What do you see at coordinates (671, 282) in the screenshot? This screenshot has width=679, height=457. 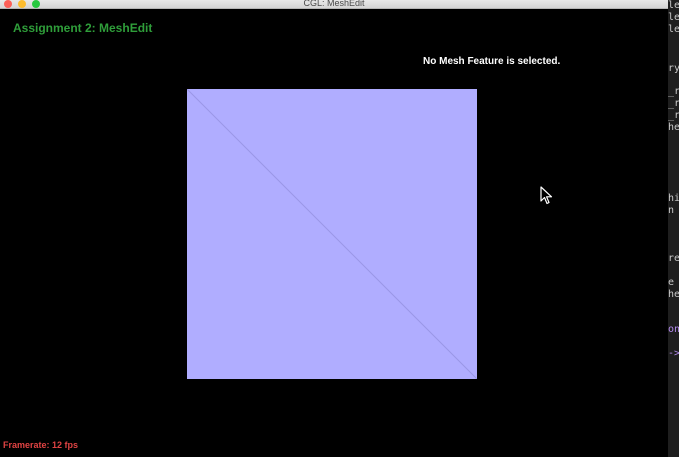 I see `code-fragment: e` at bounding box center [671, 282].